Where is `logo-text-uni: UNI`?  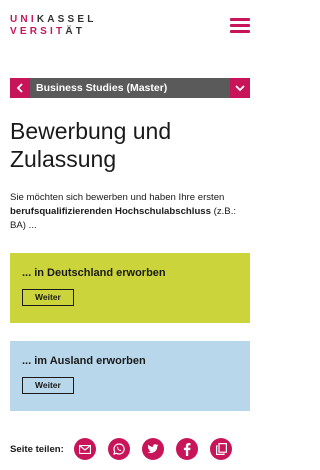
logo-text-uni: UNI is located at coordinates (23, 19).